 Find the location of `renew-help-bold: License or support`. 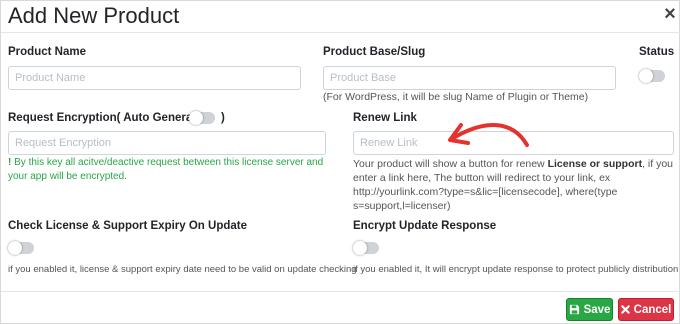

renew-help-bold: License or support is located at coordinates (595, 164).